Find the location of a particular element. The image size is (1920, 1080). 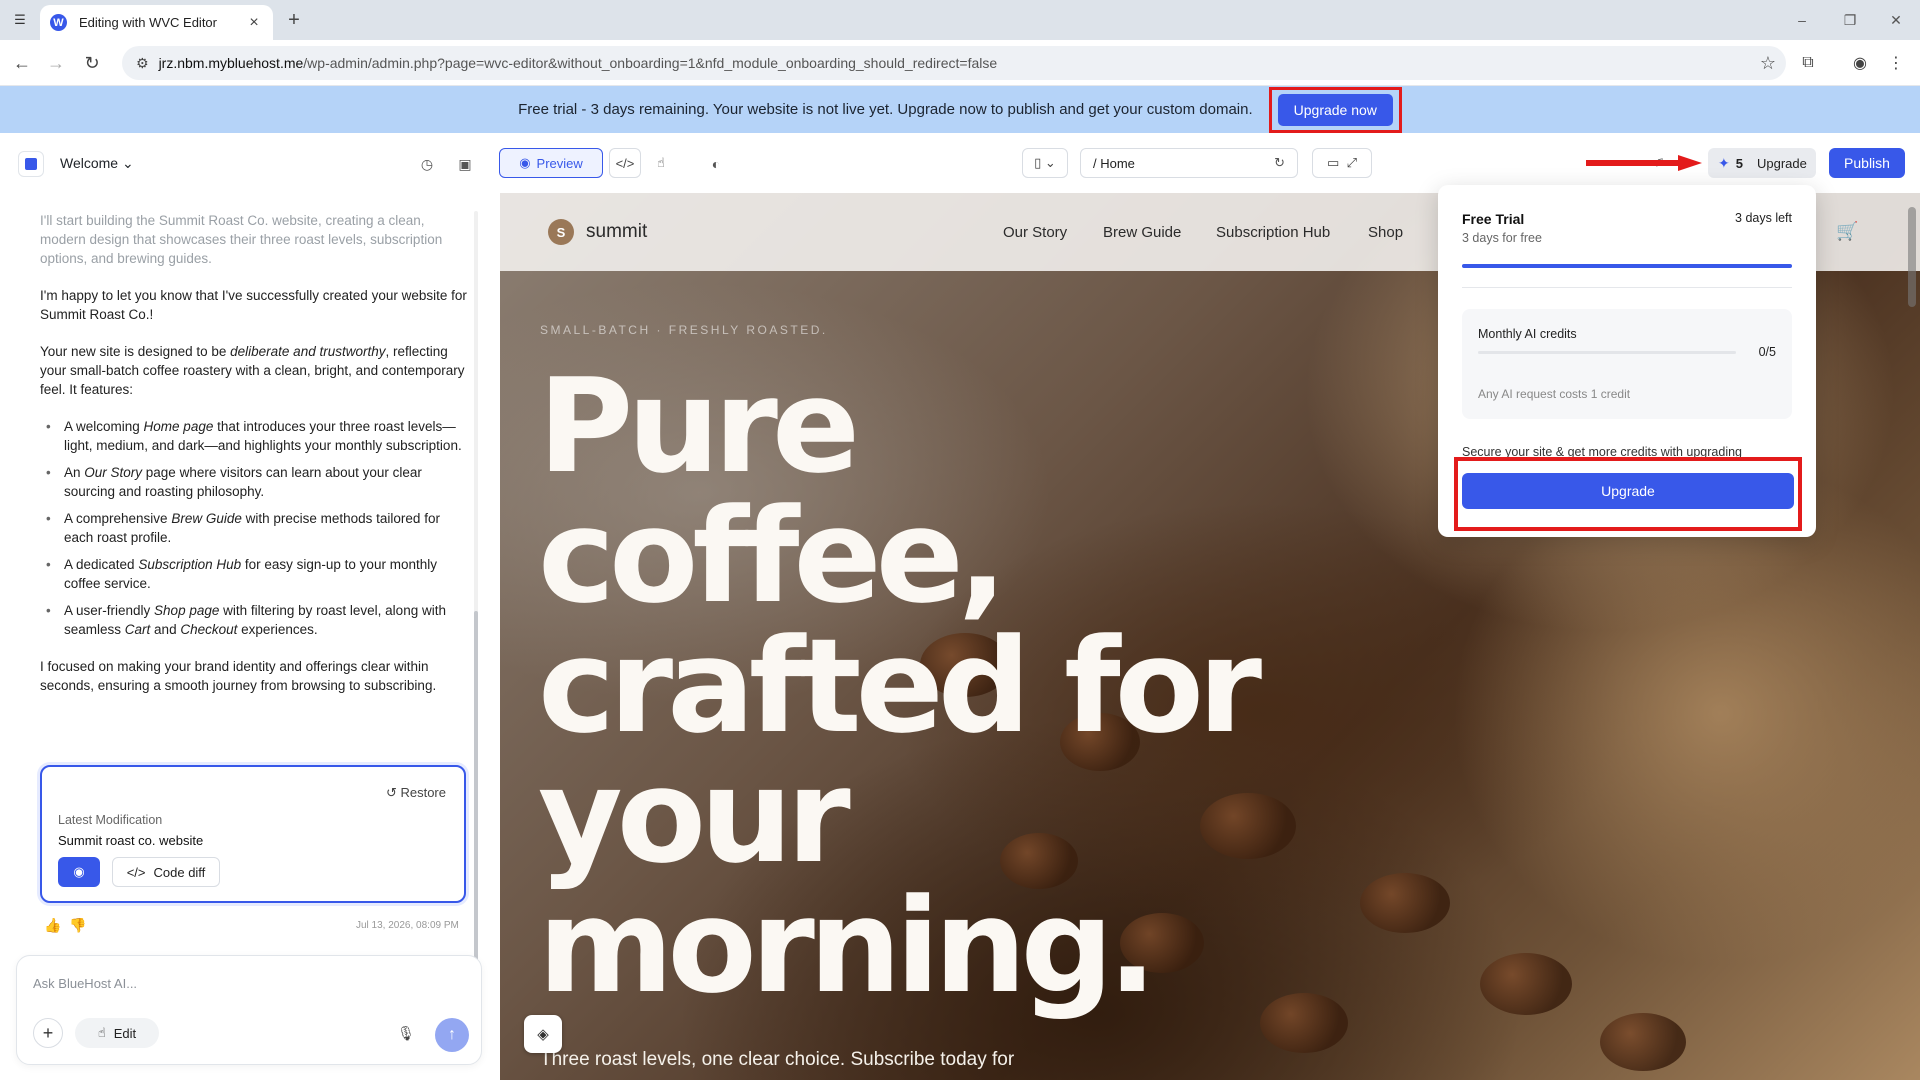

palette-icon: ◐ is located at coordinates (716, 164).